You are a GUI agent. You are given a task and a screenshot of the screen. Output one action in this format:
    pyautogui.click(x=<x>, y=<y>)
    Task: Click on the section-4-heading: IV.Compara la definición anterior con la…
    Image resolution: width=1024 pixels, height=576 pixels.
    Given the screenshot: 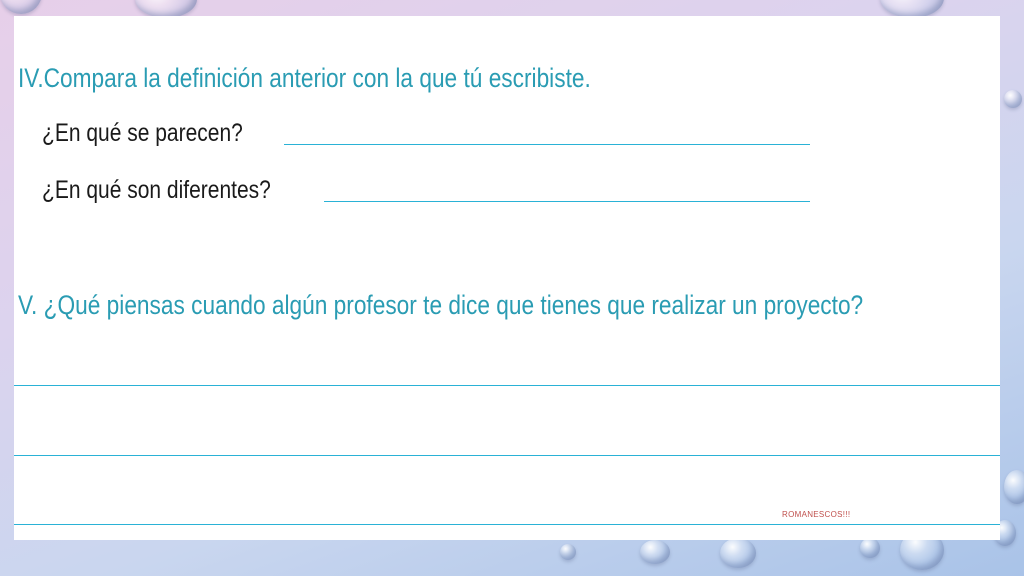 What is the action you would take?
    pyautogui.click(x=304, y=78)
    